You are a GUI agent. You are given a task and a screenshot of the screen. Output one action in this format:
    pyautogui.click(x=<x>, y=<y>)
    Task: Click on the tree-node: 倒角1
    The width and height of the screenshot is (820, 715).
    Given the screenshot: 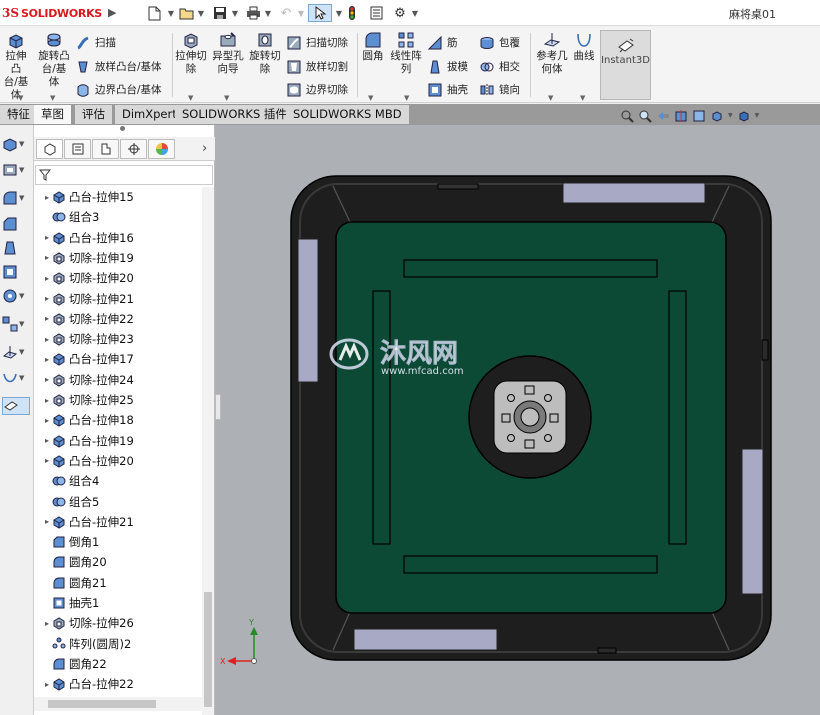 What is the action you would take?
    pyautogui.click(x=118, y=542)
    